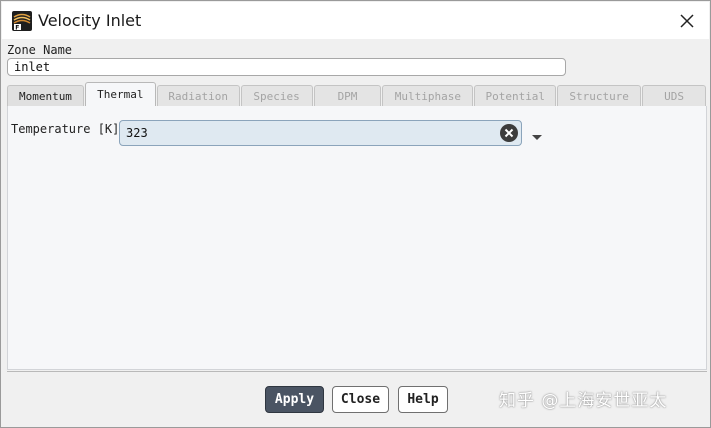  Describe the element at coordinates (90, 20) in the screenshot. I see `window-title: Velocity Inlet` at that location.